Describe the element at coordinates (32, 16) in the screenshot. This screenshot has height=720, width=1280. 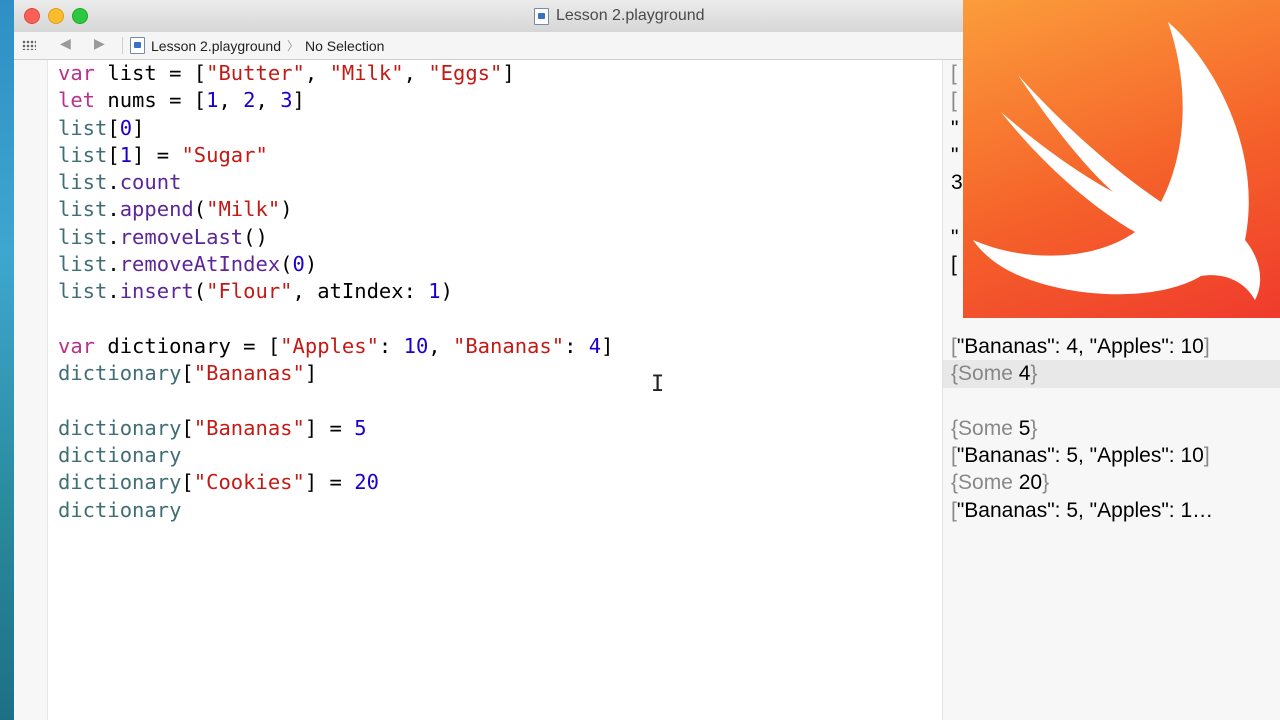
I see `close-window-button` at that location.